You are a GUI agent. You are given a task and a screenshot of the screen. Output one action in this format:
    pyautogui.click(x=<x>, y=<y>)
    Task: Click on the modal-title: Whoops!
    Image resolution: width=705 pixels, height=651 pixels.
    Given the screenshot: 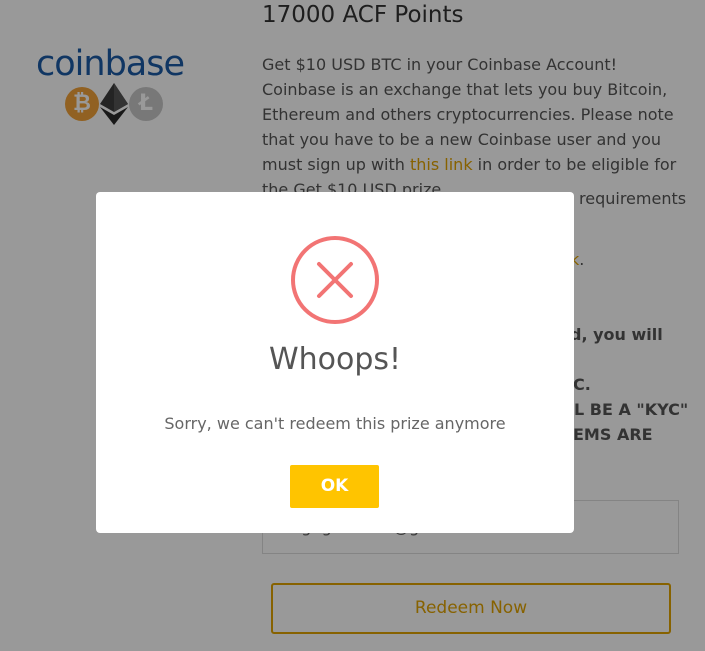 What is the action you would take?
    pyautogui.click(x=335, y=359)
    